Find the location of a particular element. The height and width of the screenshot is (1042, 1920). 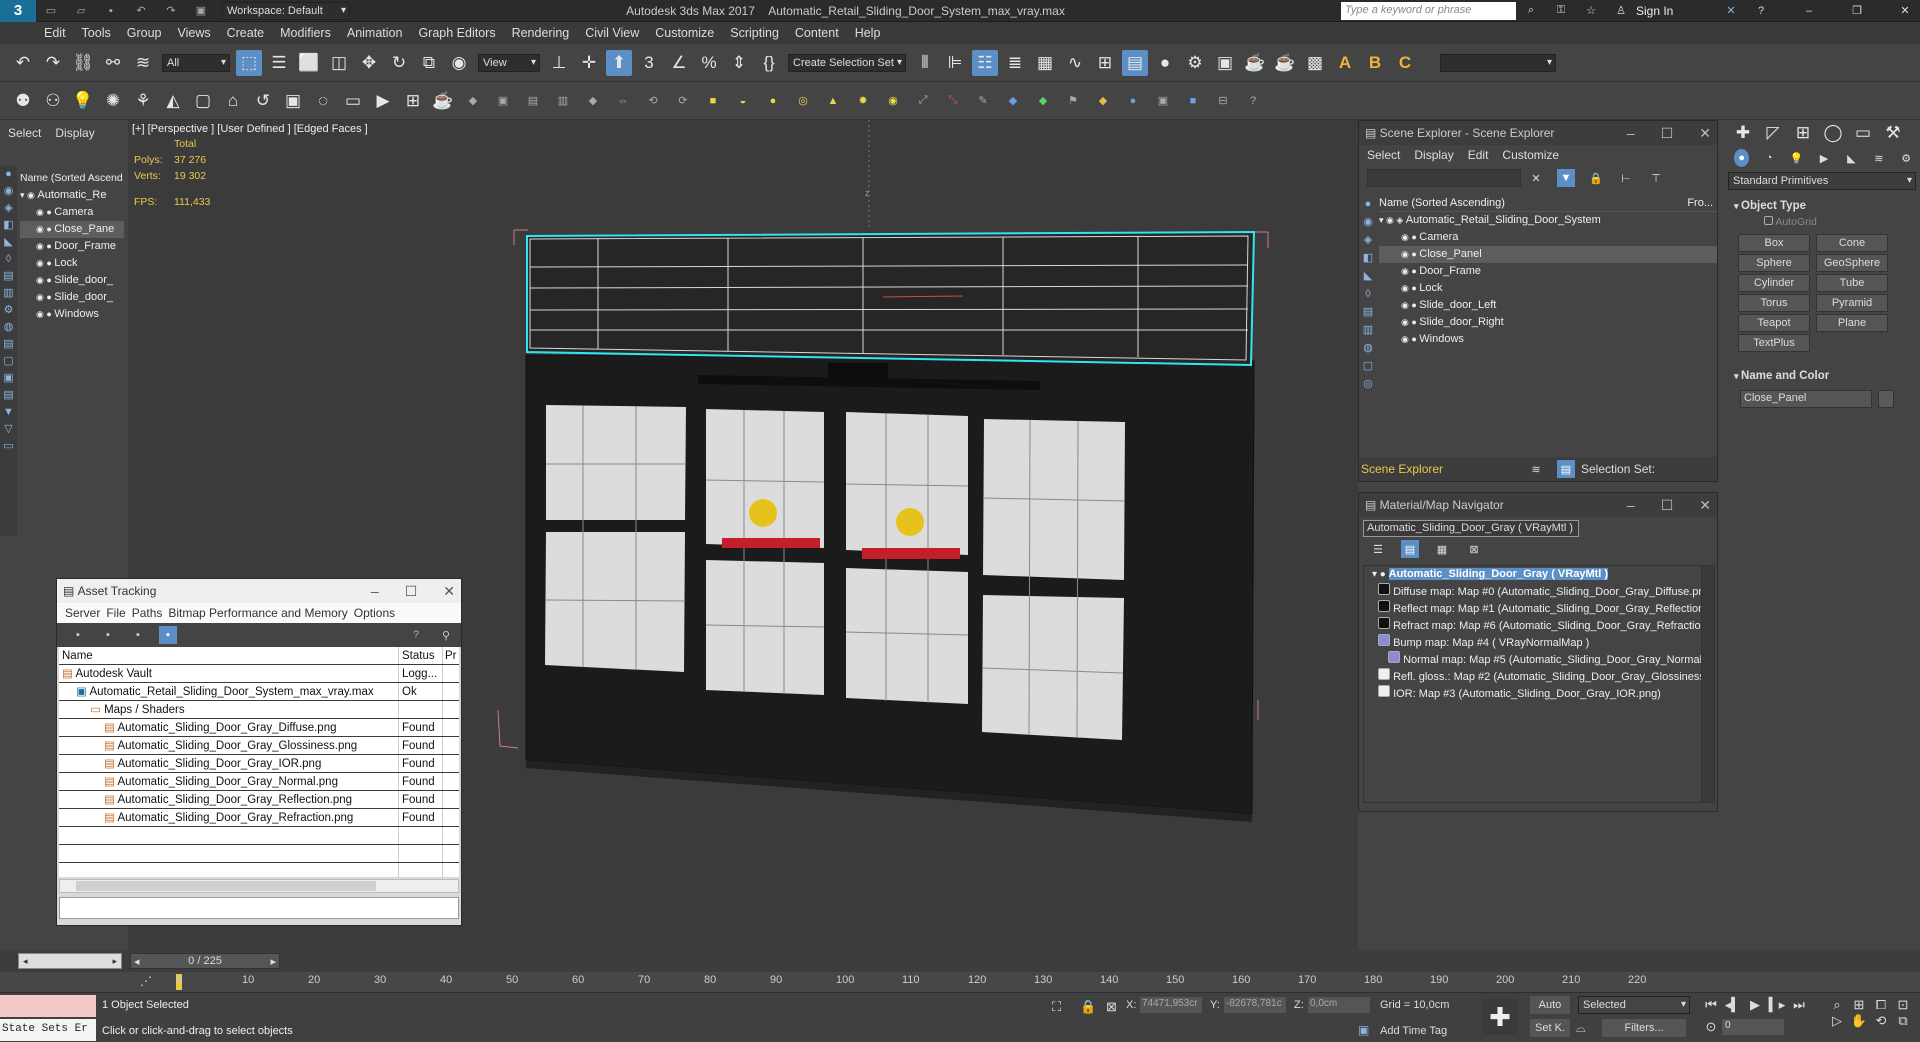

time-next-icon: ▸ is located at coordinates (273, 961).